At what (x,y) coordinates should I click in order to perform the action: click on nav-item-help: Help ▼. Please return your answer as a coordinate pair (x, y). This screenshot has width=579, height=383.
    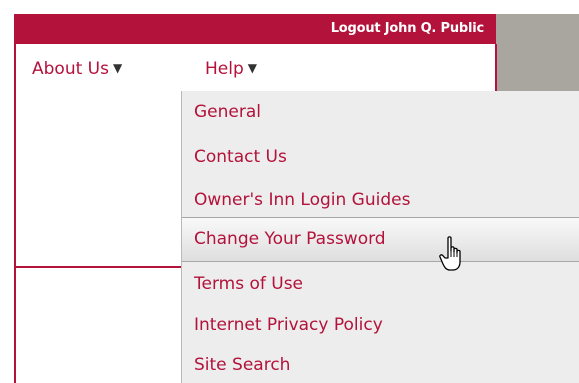
    Looking at the image, I should click on (231, 69).